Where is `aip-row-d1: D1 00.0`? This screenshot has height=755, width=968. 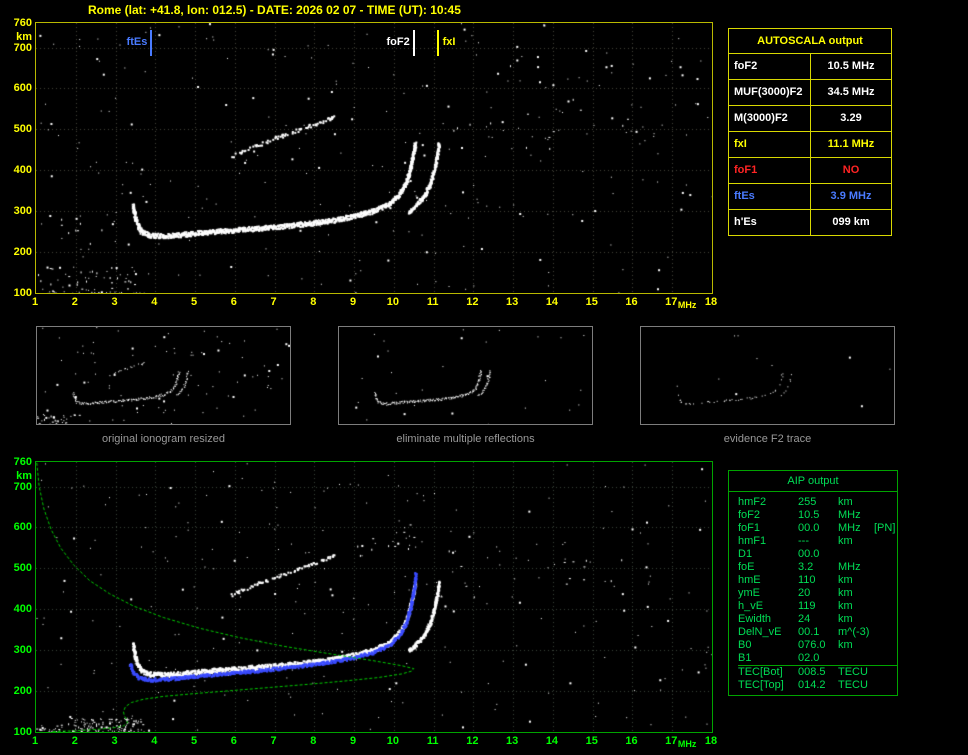 aip-row-d1: D1 00.0 is located at coordinates (817, 554).